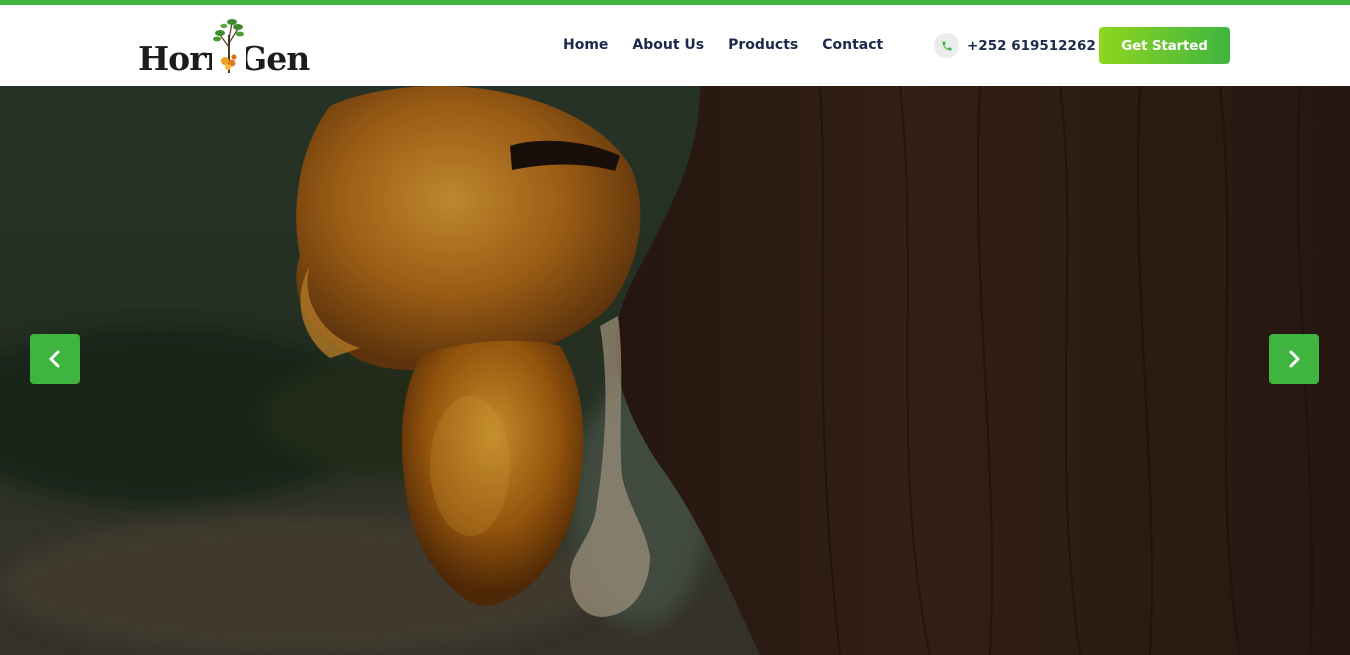 This screenshot has height=655, width=1350. I want to click on slider-next-button, so click(1294, 359).